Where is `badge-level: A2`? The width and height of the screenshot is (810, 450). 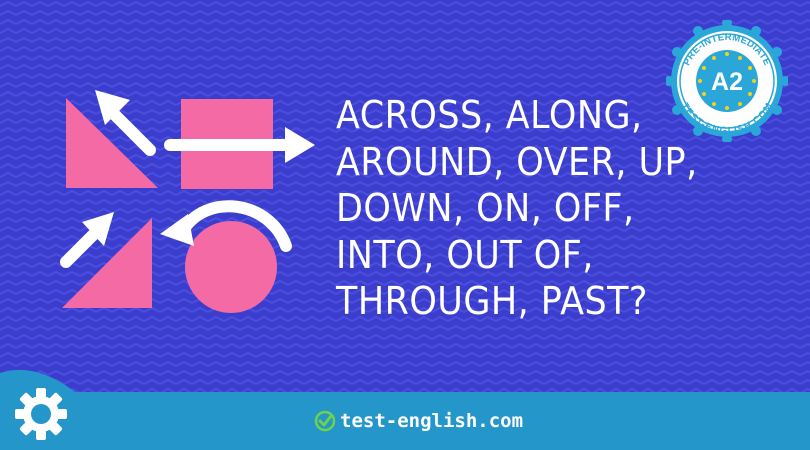
badge-level: A2 is located at coordinates (727, 82).